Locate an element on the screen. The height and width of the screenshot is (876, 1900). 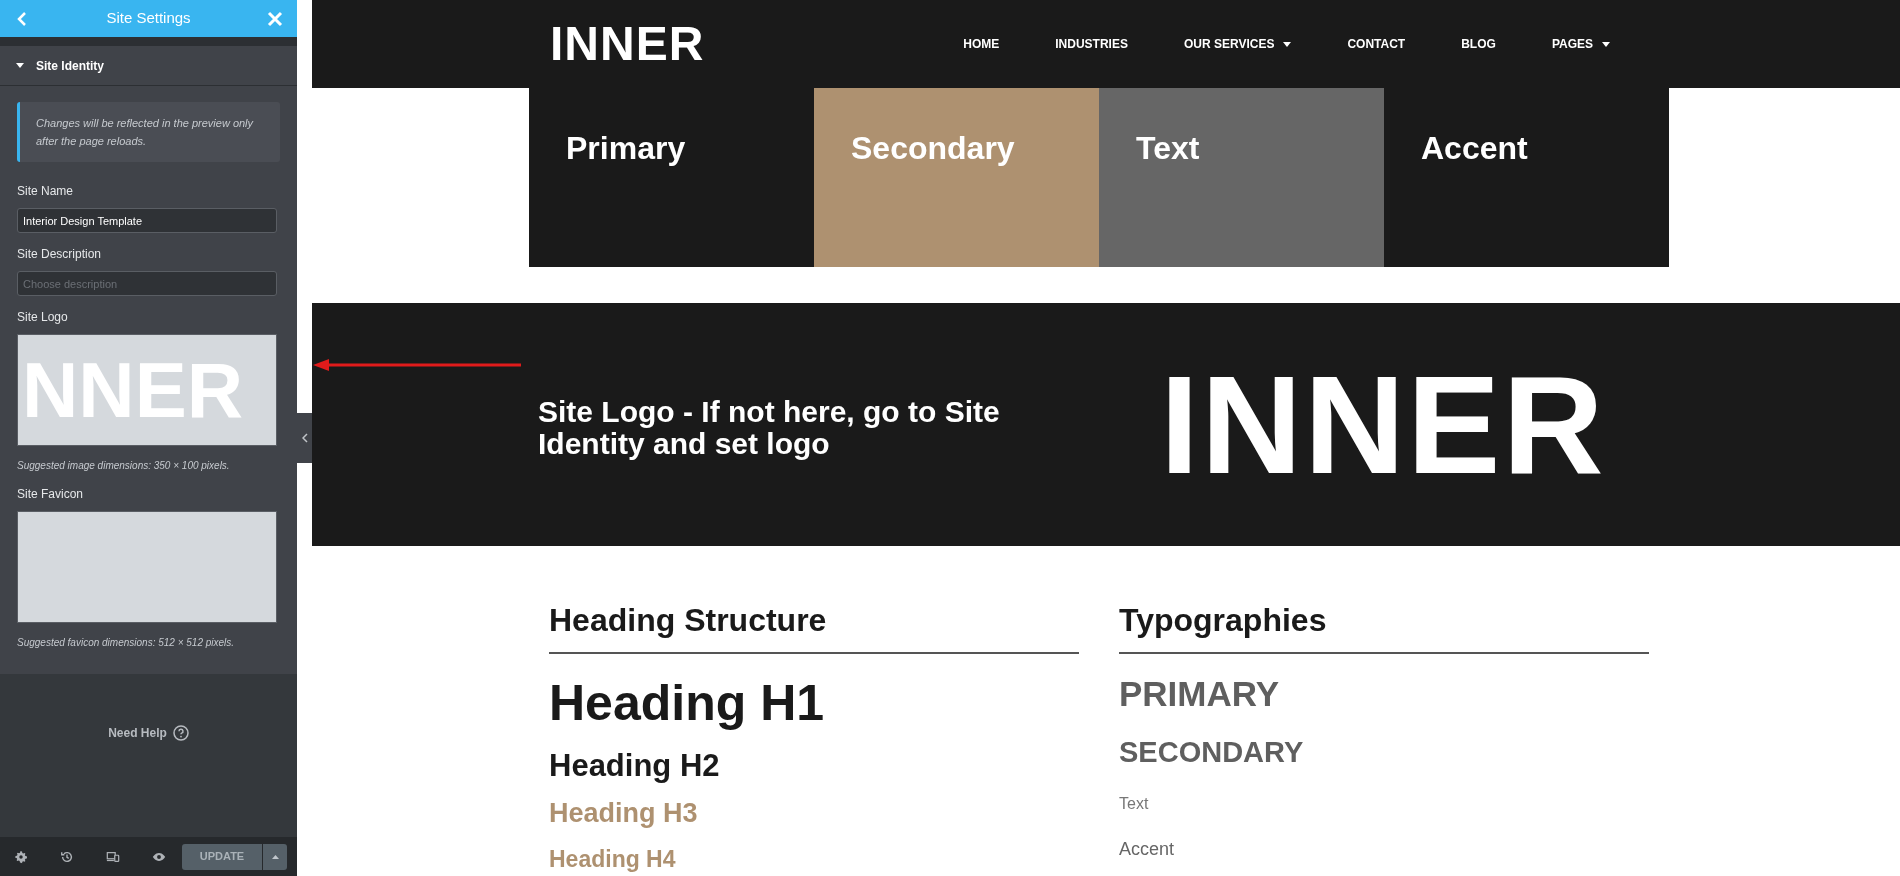
sample-heading: Heading H2 is located at coordinates (635, 765).